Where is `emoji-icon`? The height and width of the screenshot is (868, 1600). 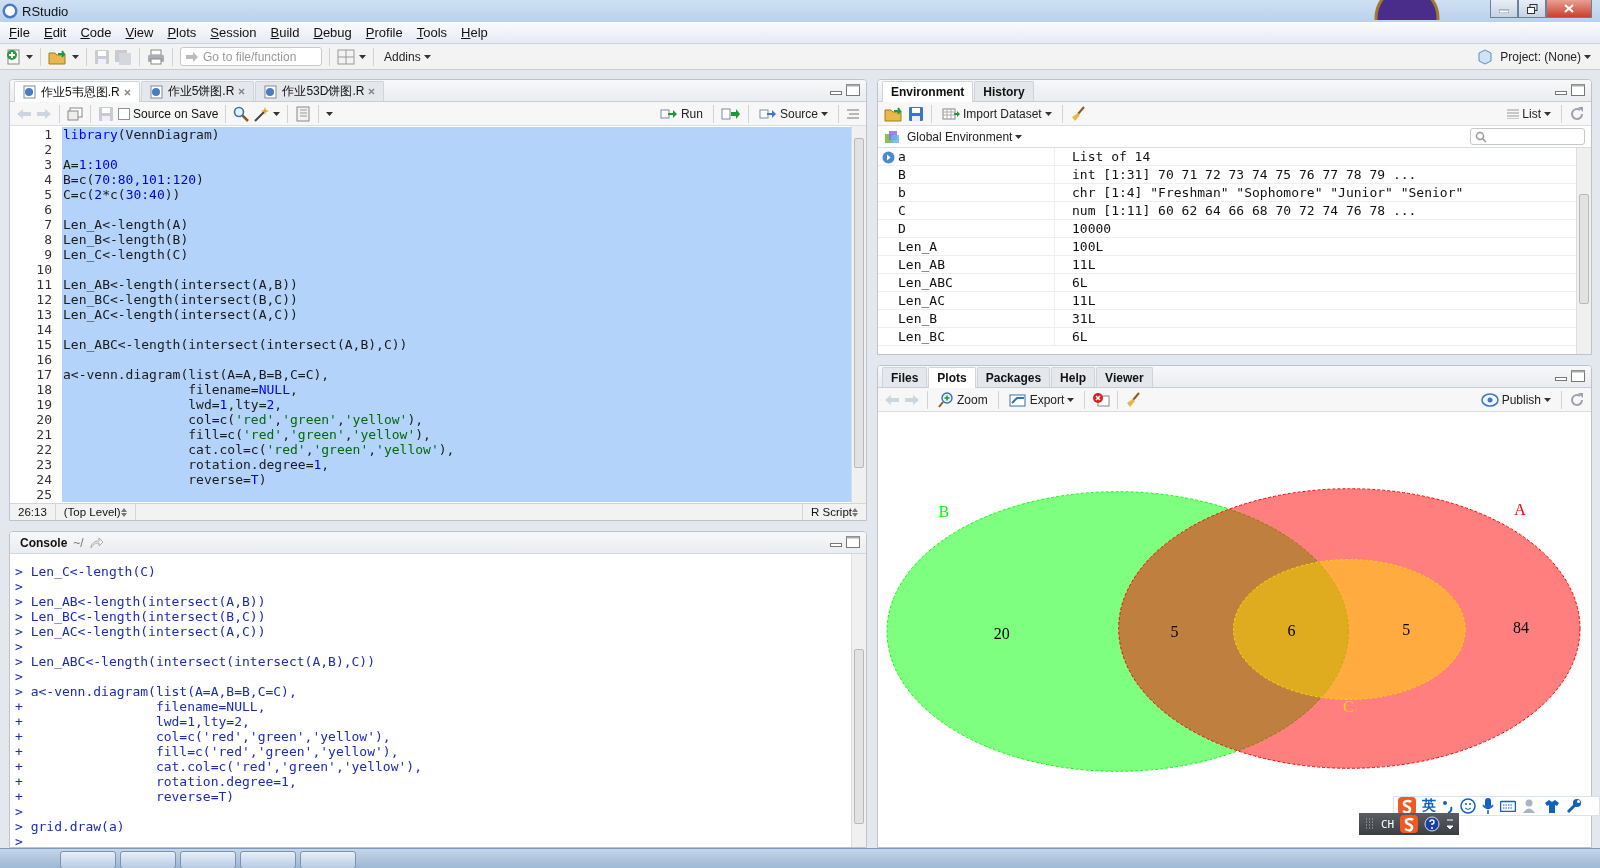 emoji-icon is located at coordinates (1468, 806).